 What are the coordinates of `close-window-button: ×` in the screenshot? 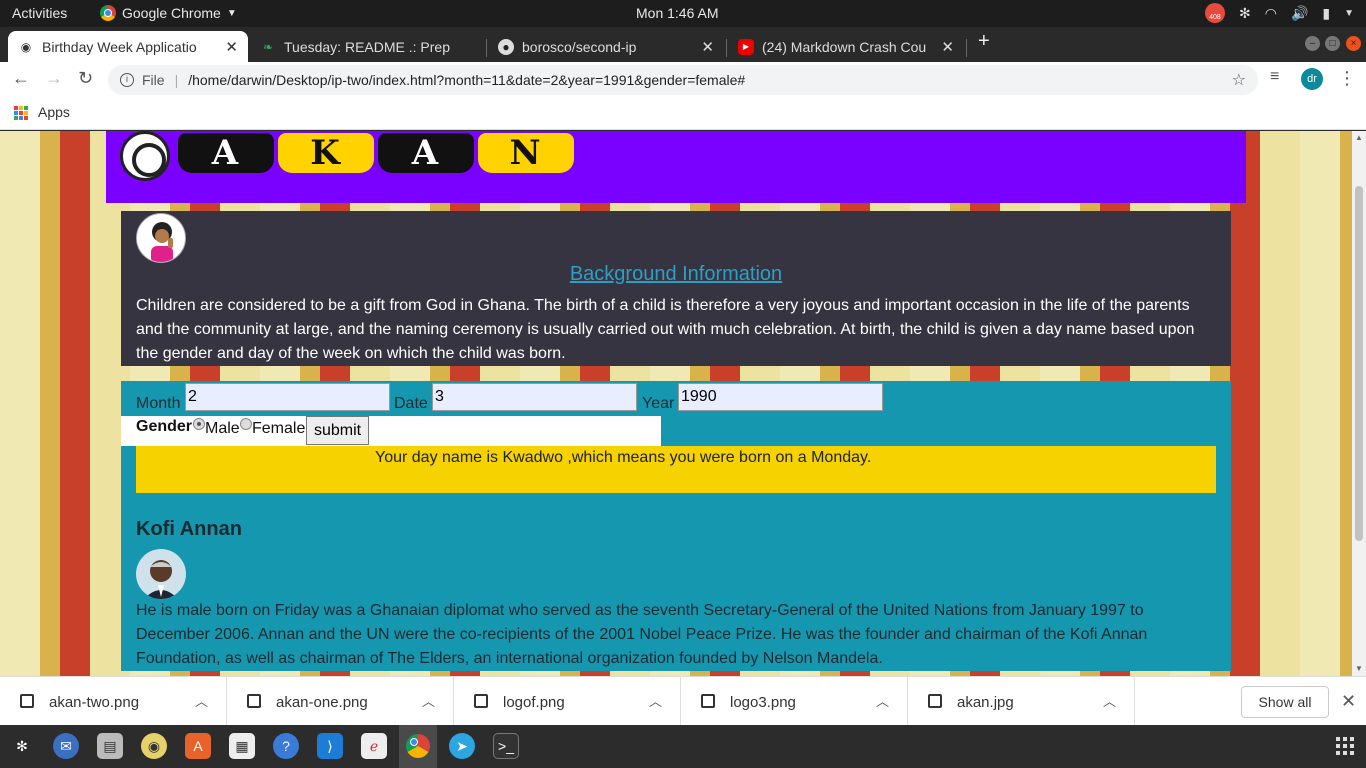 It's located at (1353, 43).